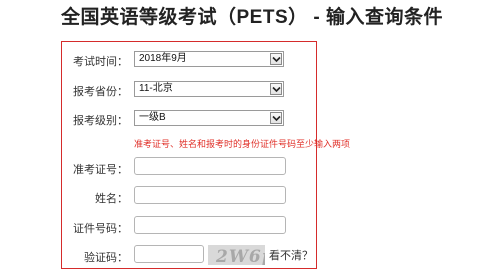  Describe the element at coordinates (100, 229) in the screenshot. I see `id-no-label: 证件号码：` at that location.